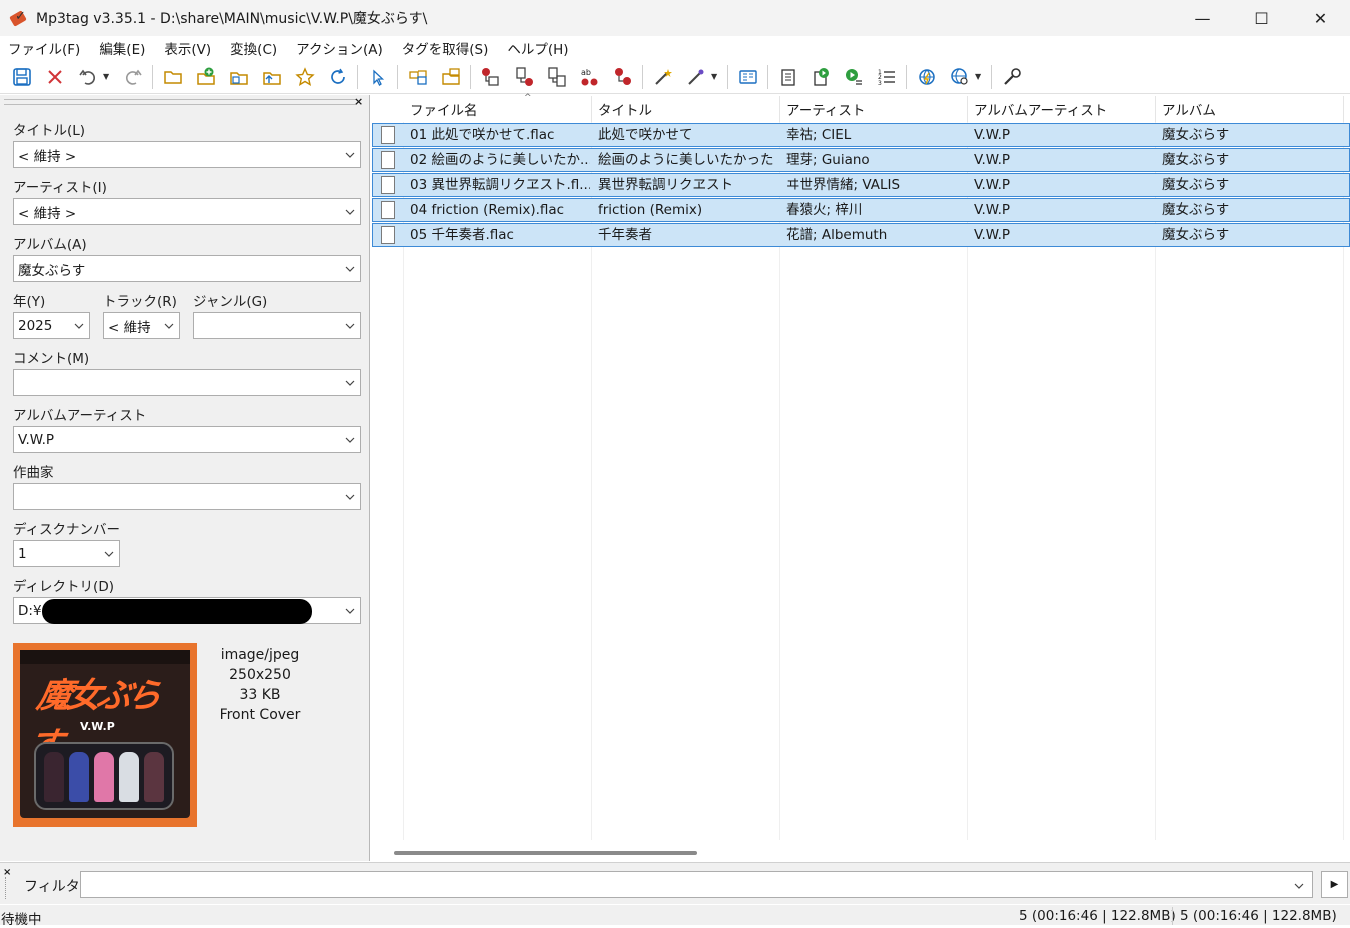 The width and height of the screenshot is (1350, 928). I want to click on status-text: 待機中, so click(21, 920).